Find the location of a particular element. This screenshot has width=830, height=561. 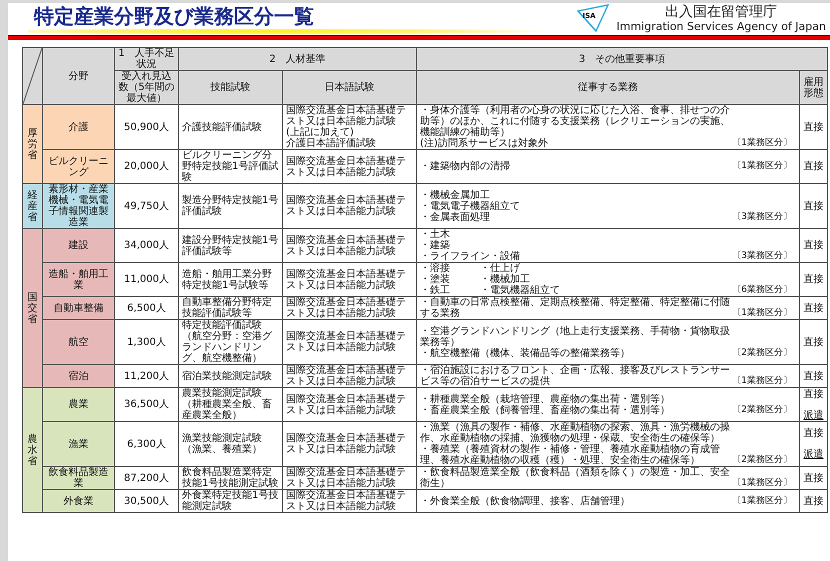

ministry-cell: 国交省 is located at coordinates (32, 308).